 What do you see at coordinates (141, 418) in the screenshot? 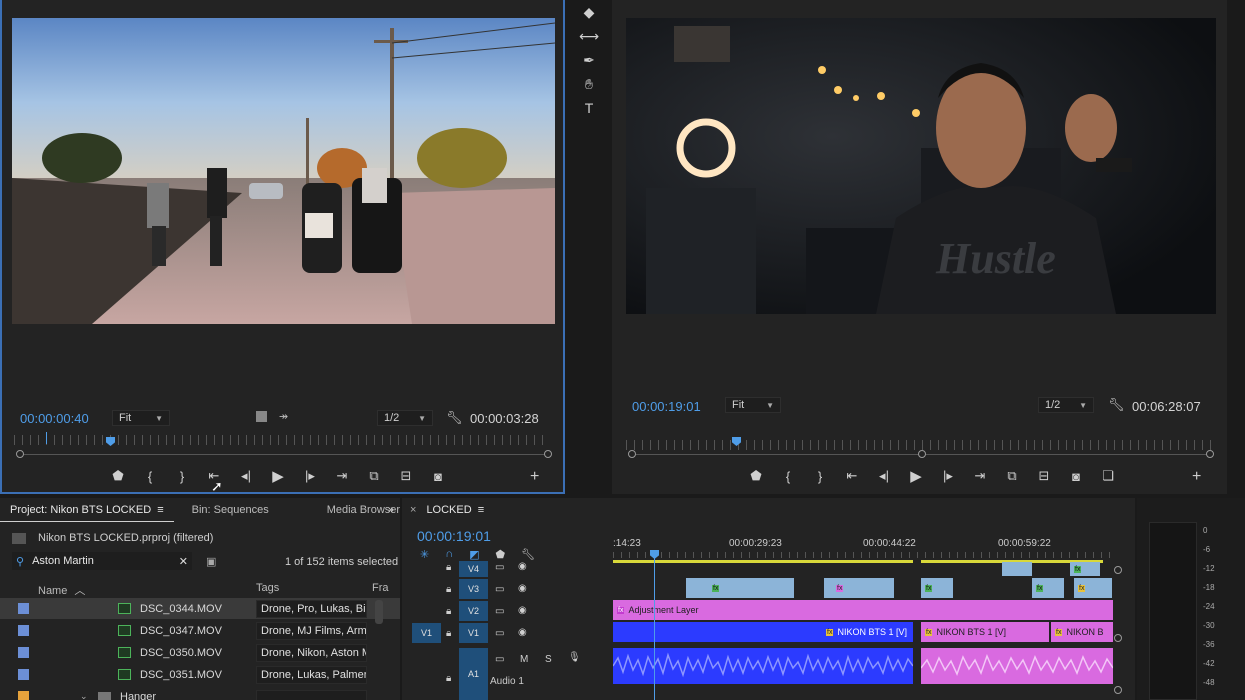
I see `source-zoom-dropdown: Fit ▼` at bounding box center [141, 418].